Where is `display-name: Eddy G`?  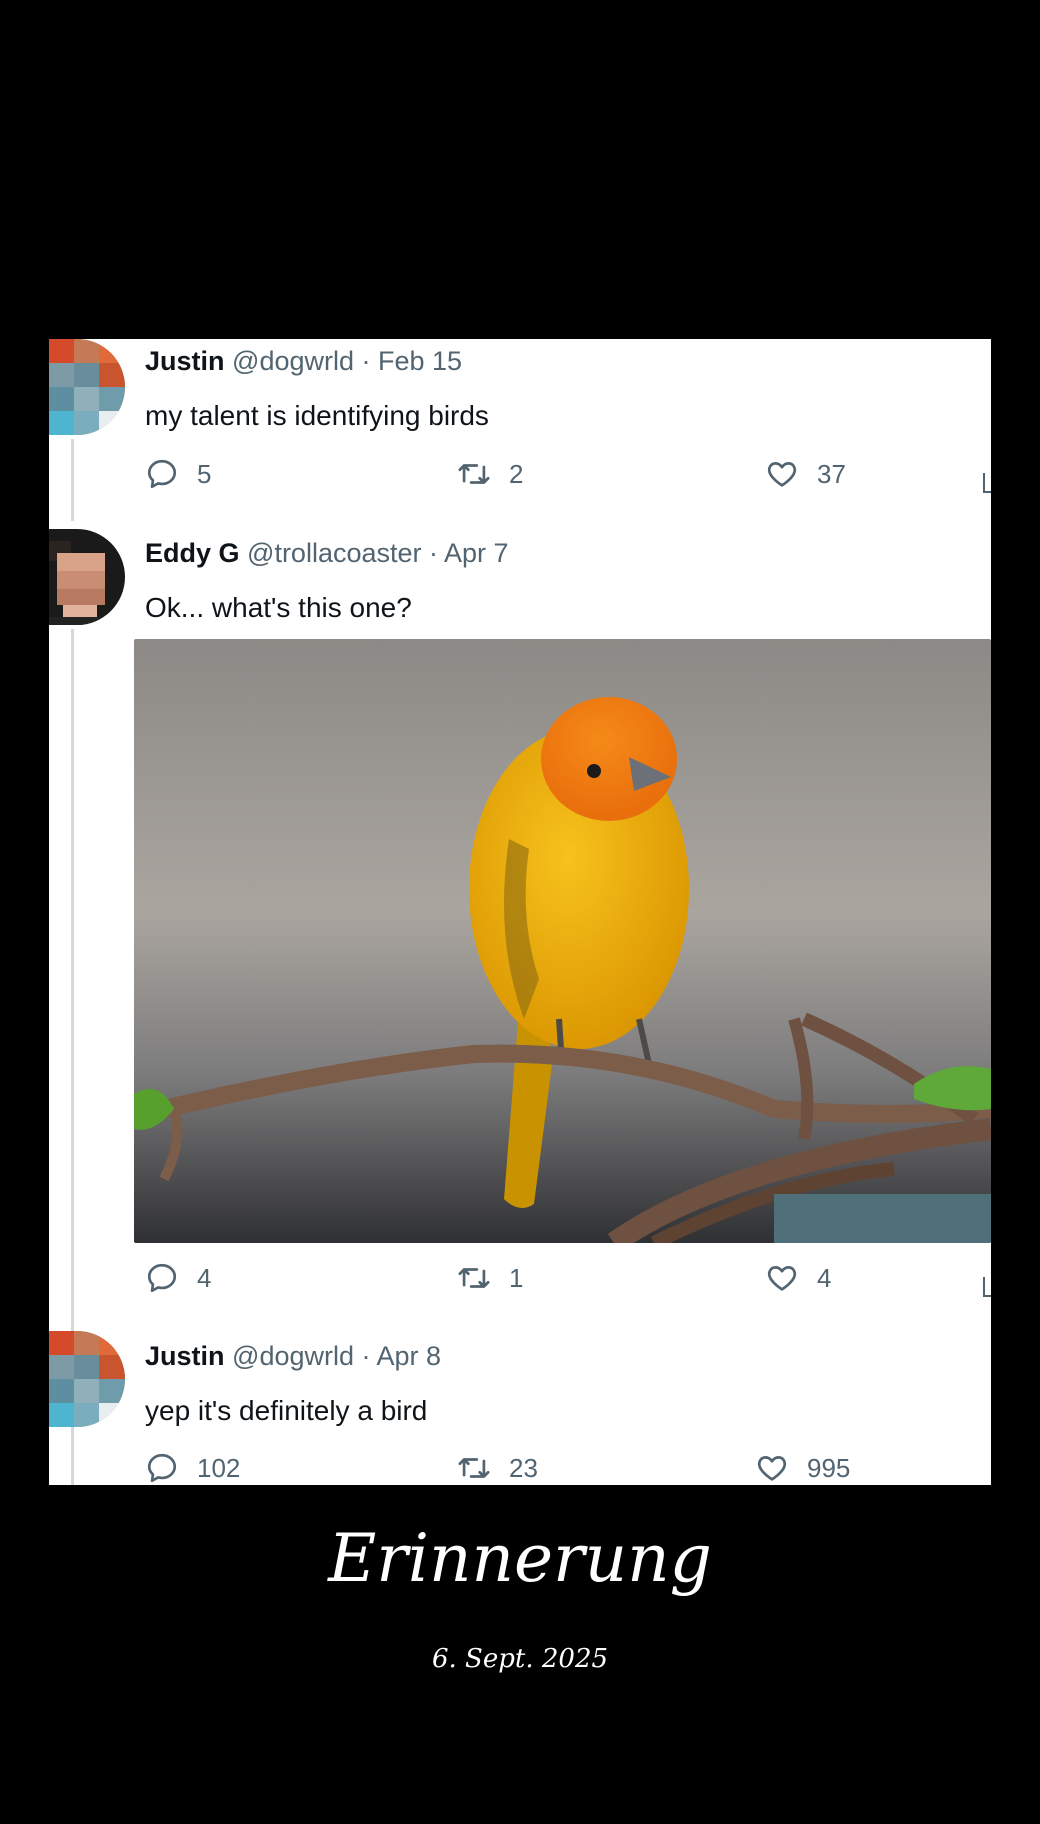 display-name: Eddy G is located at coordinates (192, 553).